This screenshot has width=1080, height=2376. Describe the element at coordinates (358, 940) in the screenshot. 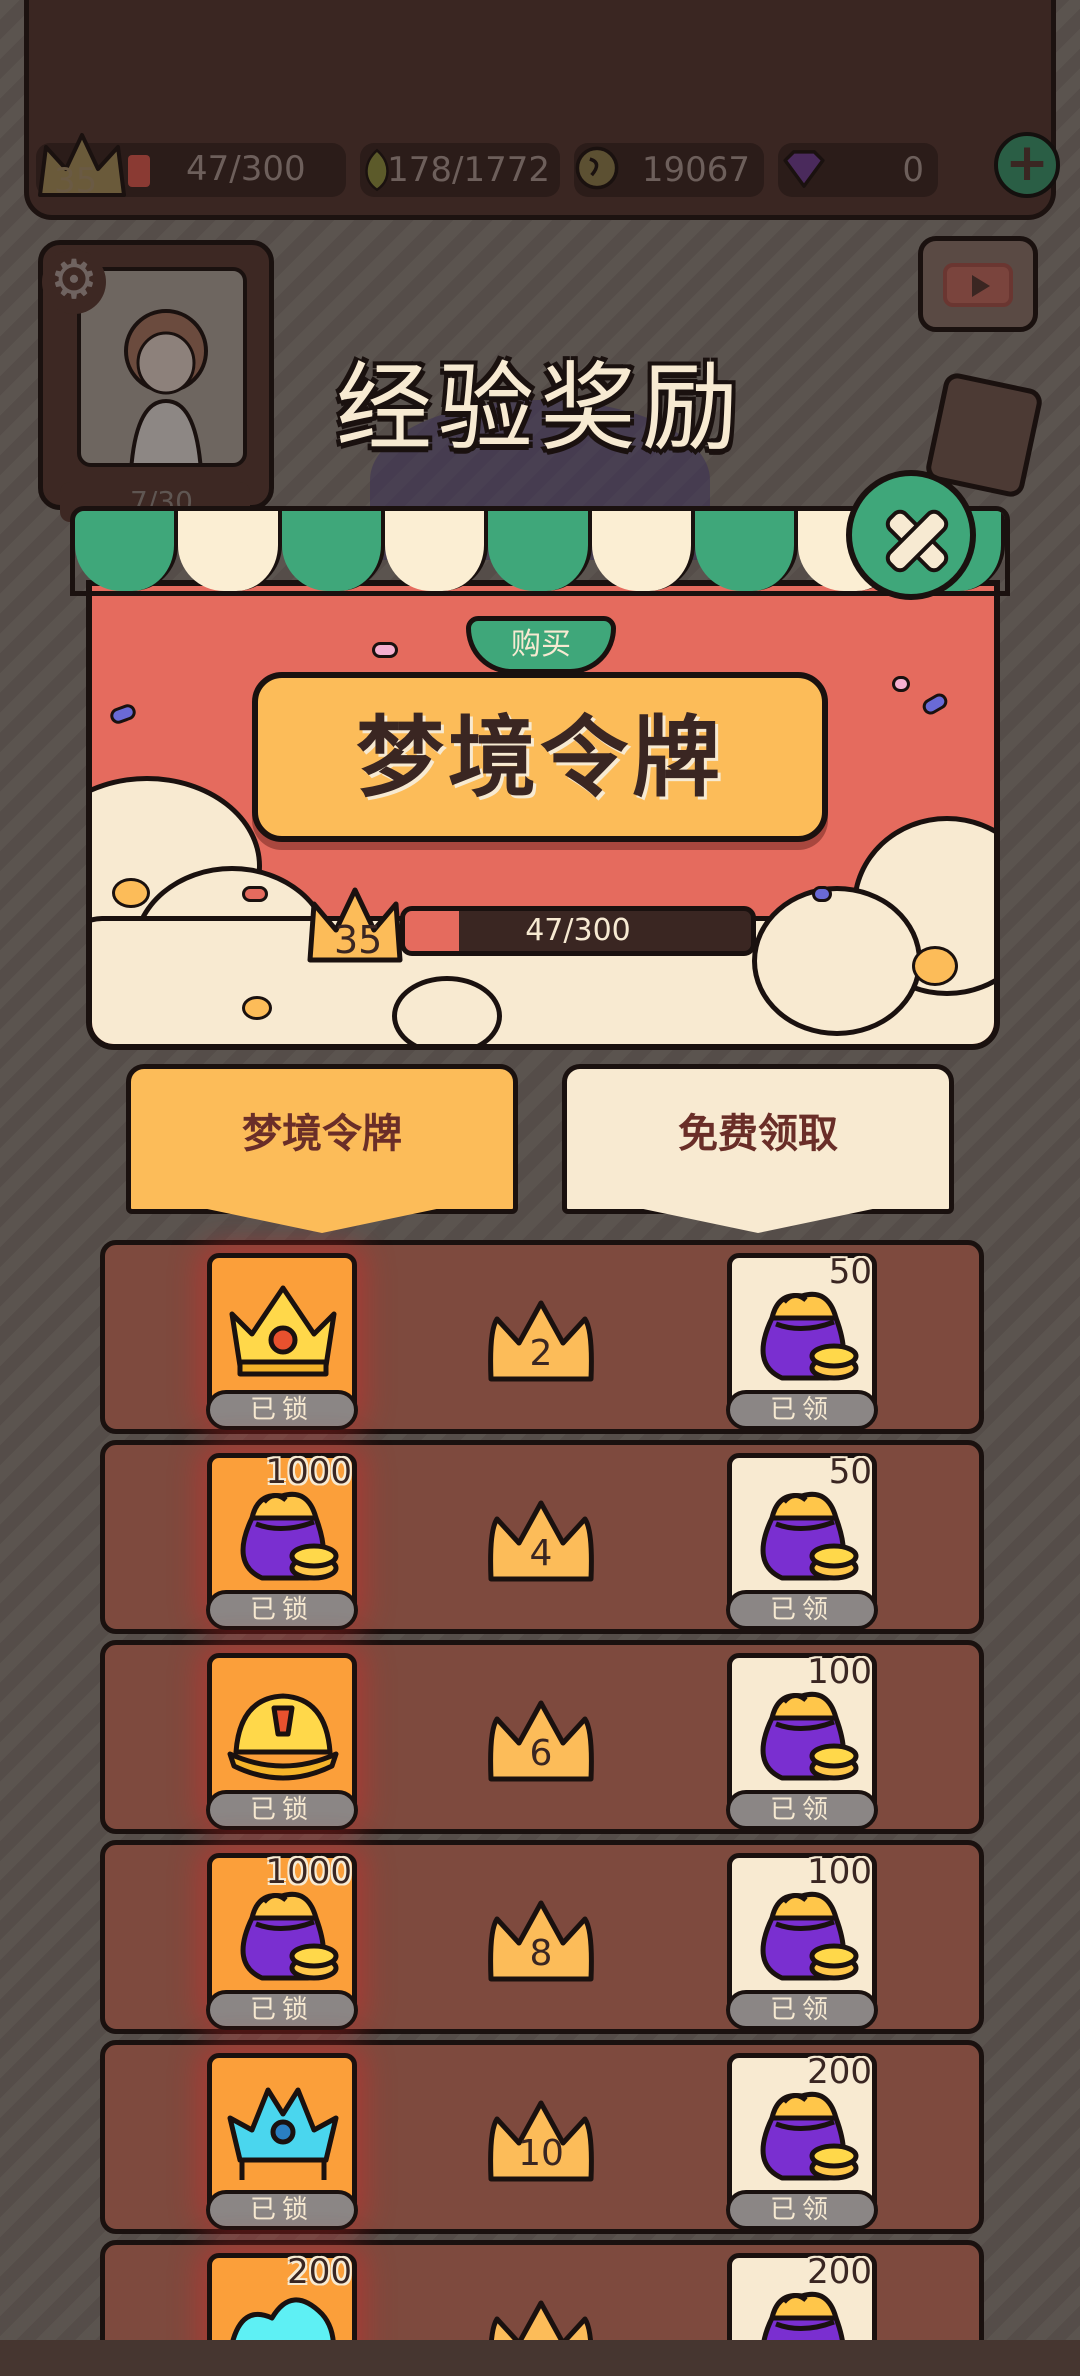

I see `panel-level-number: 35` at that location.